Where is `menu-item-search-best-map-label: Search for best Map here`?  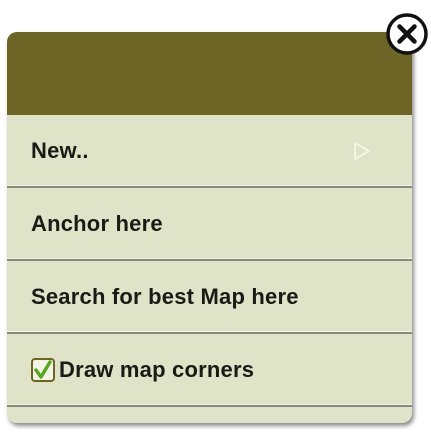 menu-item-search-best-map-label: Search for best Map here is located at coordinates (165, 296).